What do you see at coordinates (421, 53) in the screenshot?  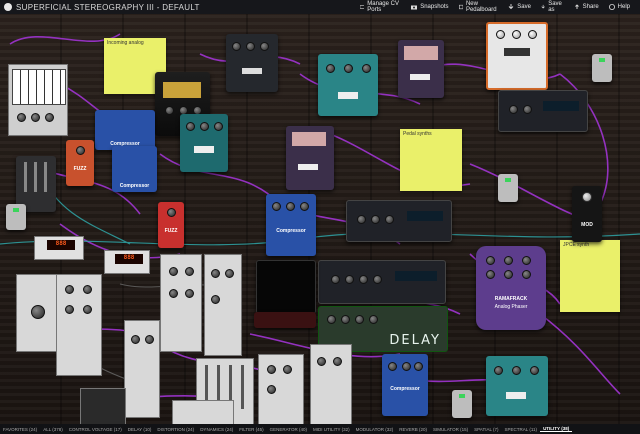 I see `pedal-faders` at bounding box center [421, 53].